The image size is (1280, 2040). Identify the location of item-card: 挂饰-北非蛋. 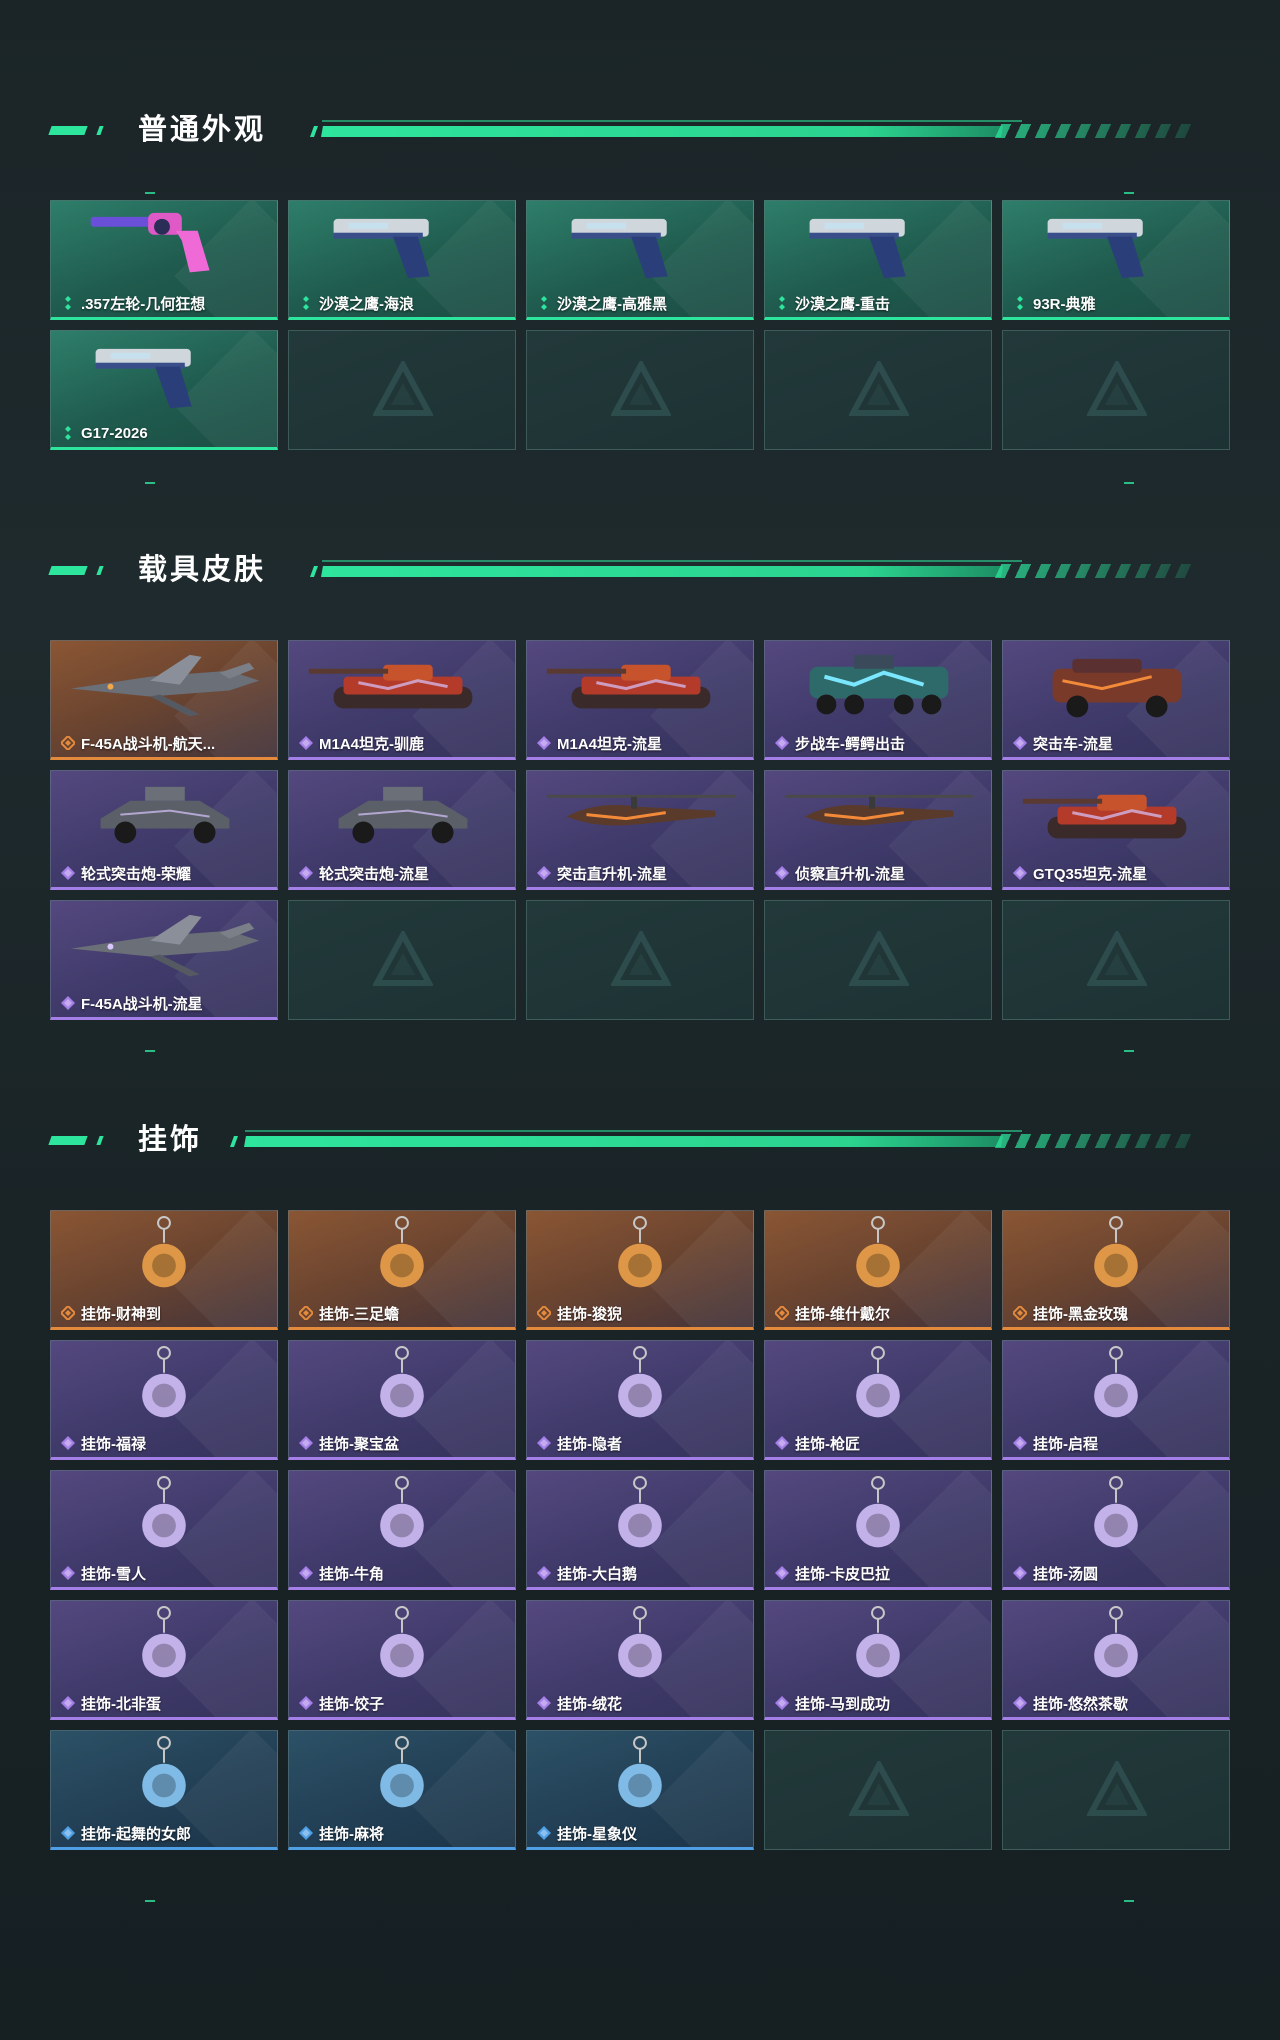
(164, 1660).